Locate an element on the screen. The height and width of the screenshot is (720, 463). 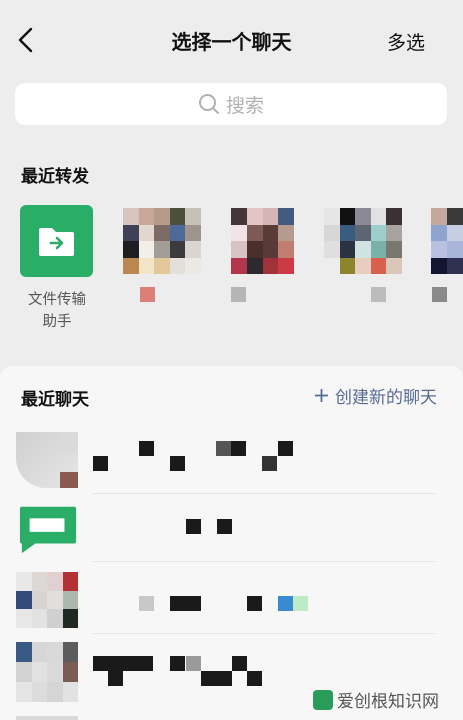
watermark-text: 爱创根知识网 is located at coordinates (388, 702).